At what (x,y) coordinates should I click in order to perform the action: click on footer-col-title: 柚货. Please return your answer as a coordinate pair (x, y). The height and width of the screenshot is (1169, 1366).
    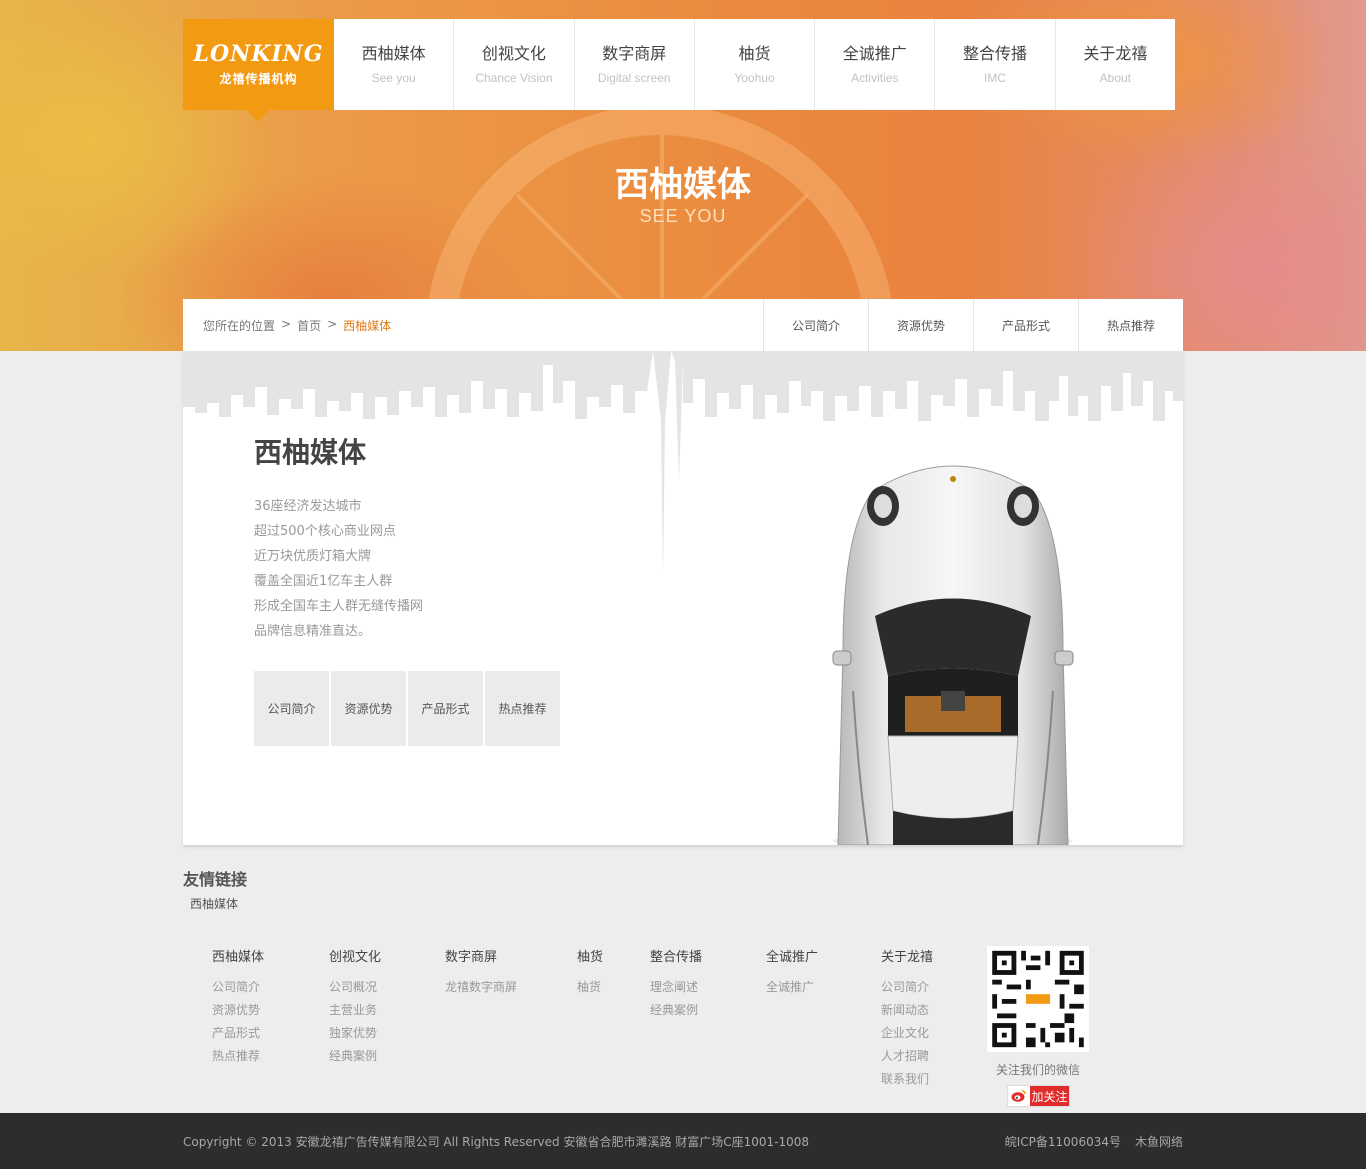
    Looking at the image, I should click on (590, 958).